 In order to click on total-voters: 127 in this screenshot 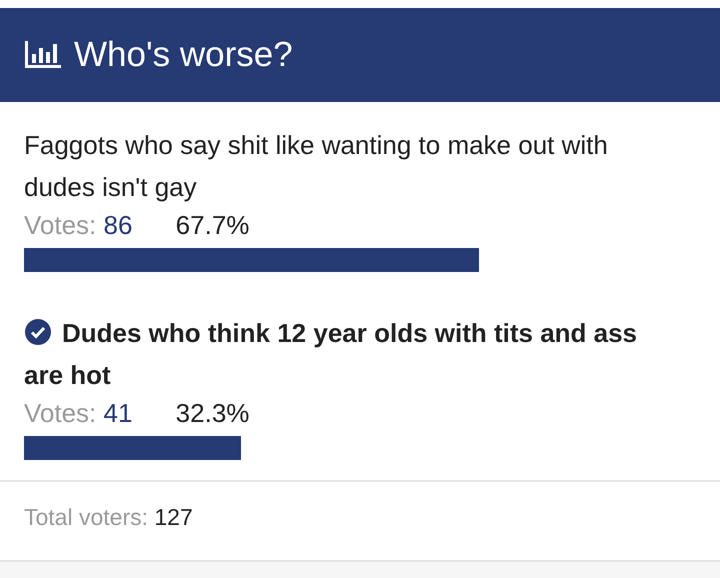, I will do `click(173, 517)`.